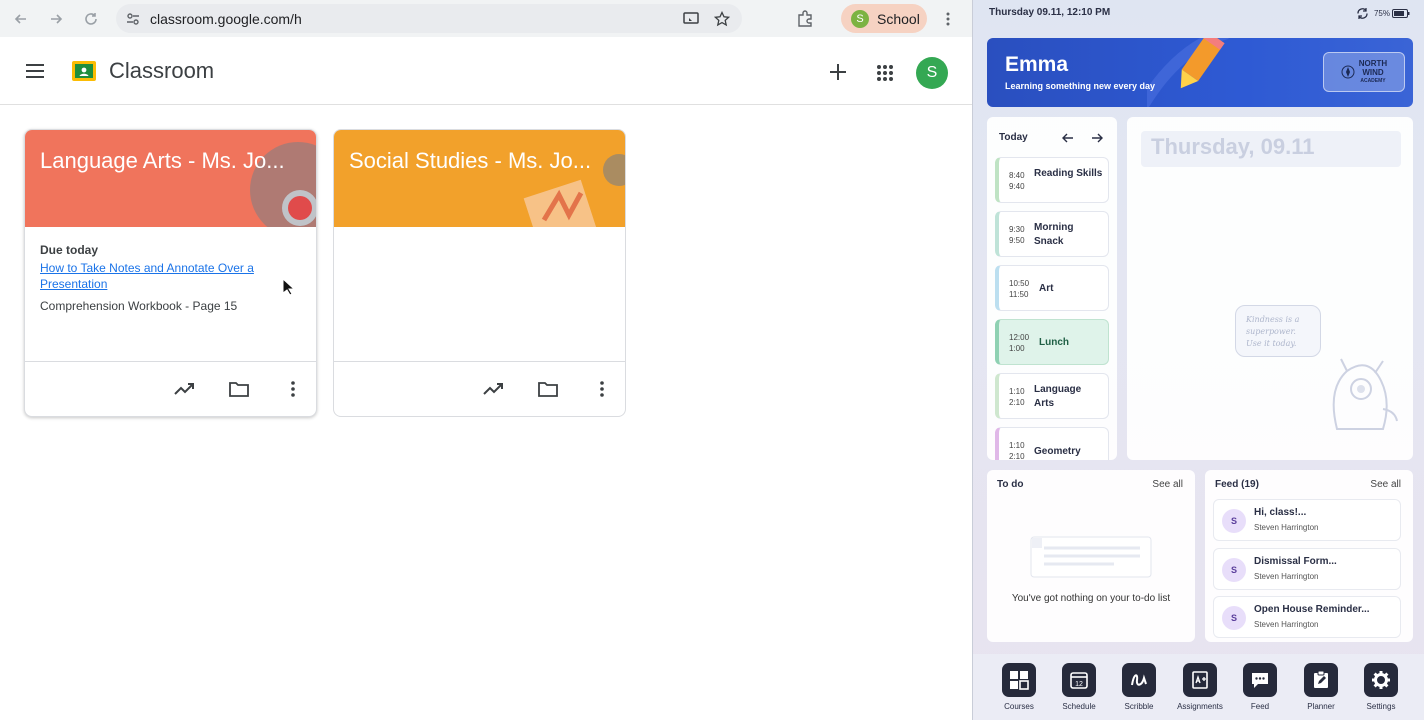 This screenshot has width=1424, height=720. Describe the element at coordinates (1260, 687) in the screenshot. I see `dock-feed: Feed` at that location.